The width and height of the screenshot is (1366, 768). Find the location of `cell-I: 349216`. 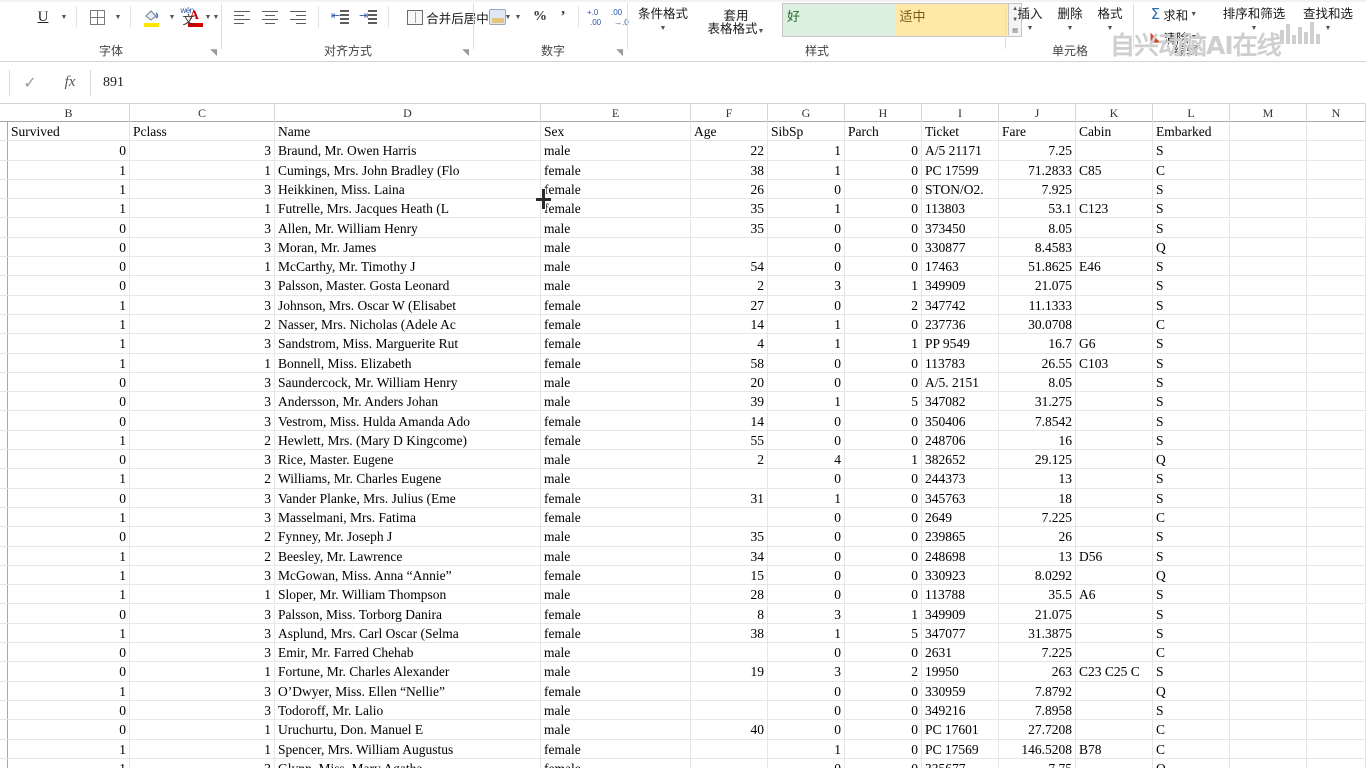

cell-I: 349216 is located at coordinates (960, 711).